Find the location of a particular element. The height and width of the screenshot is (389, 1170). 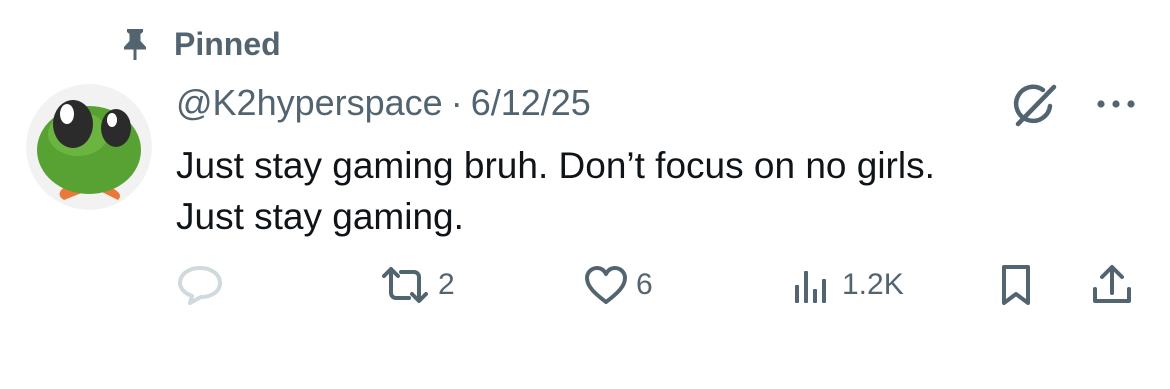

views-button: 1.2K is located at coordinates (847, 285).